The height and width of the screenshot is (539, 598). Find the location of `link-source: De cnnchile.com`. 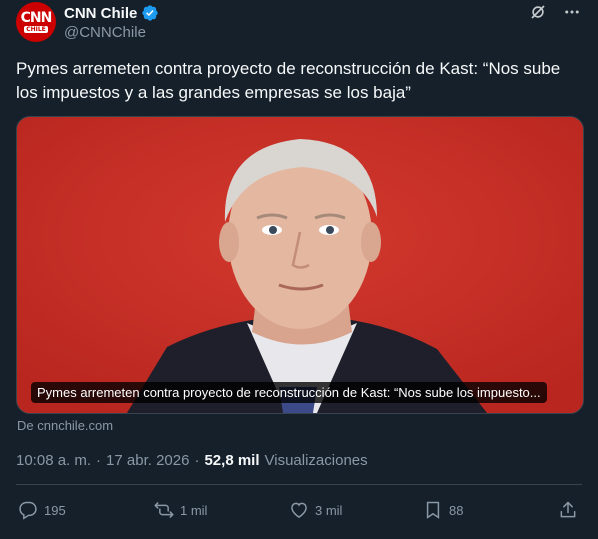

link-source: De cnnchile.com is located at coordinates (65, 425).